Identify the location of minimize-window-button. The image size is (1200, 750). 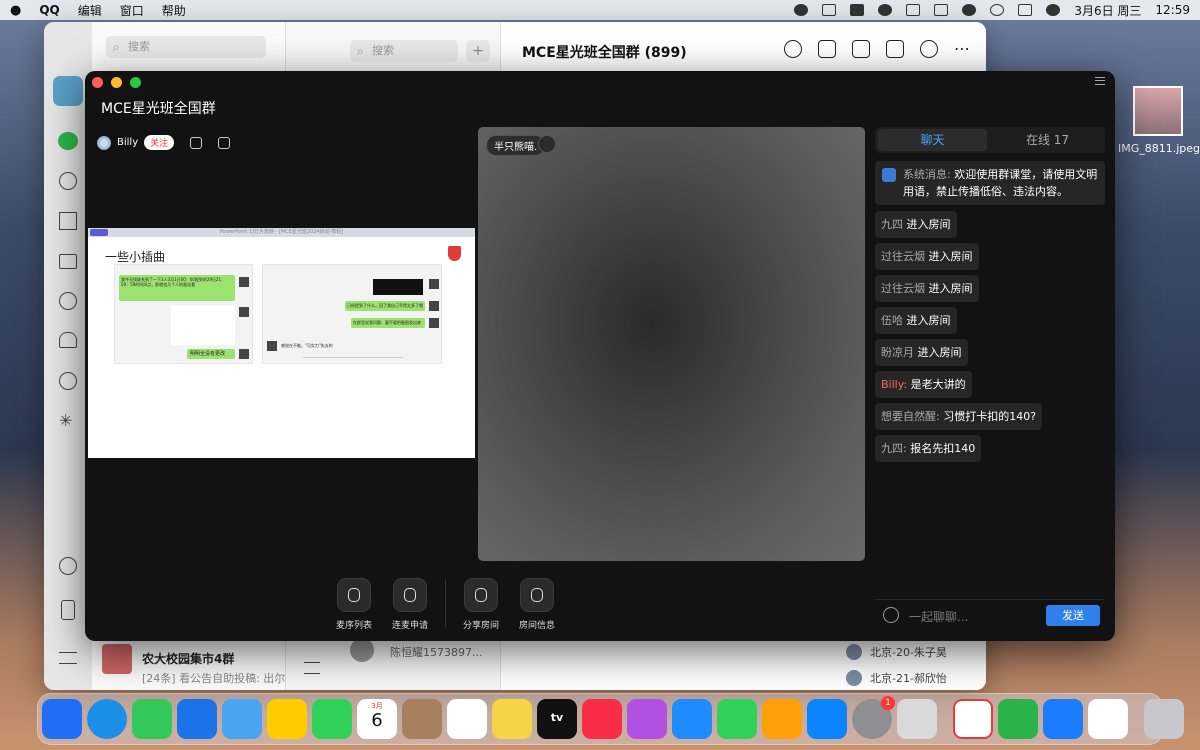
(116, 82).